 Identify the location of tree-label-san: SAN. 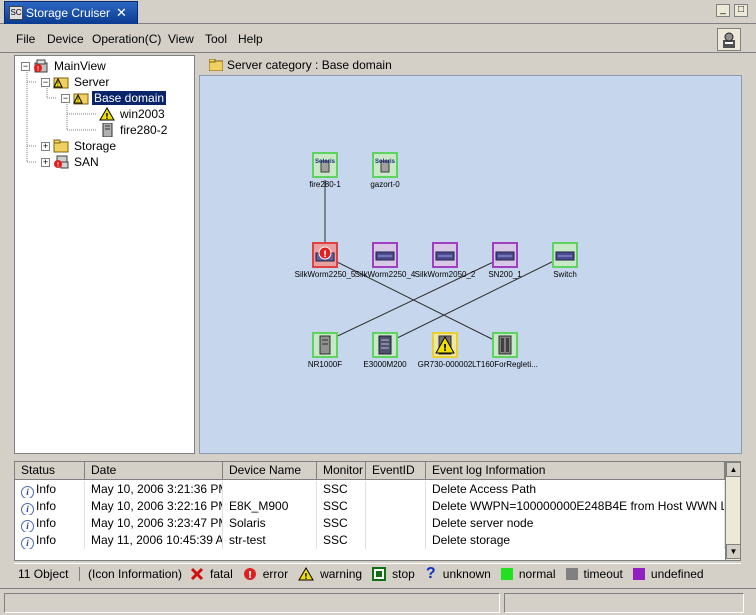
(86, 162).